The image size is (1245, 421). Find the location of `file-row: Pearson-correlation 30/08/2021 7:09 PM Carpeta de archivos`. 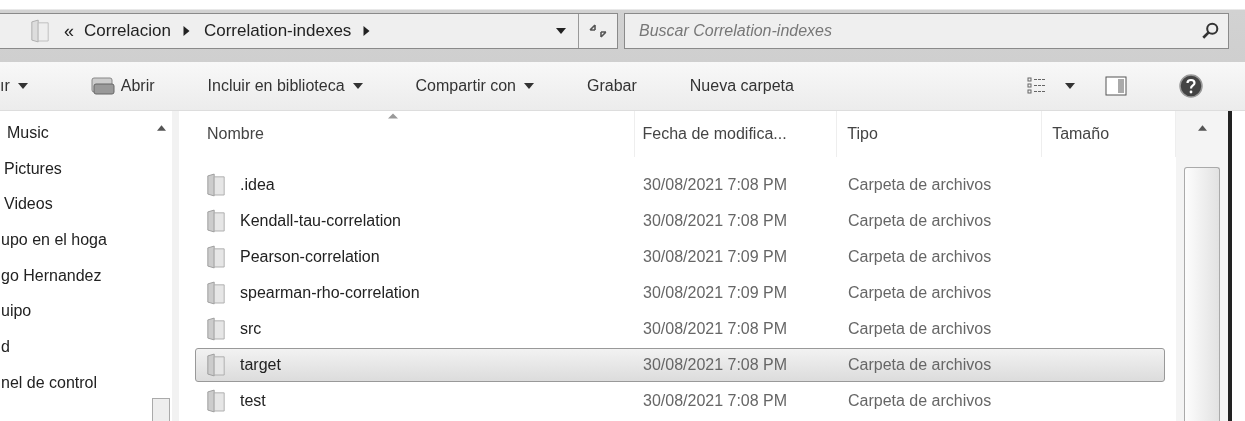

file-row: Pearson-correlation 30/08/2021 7:09 PM Carpeta de archivos is located at coordinates (680, 257).